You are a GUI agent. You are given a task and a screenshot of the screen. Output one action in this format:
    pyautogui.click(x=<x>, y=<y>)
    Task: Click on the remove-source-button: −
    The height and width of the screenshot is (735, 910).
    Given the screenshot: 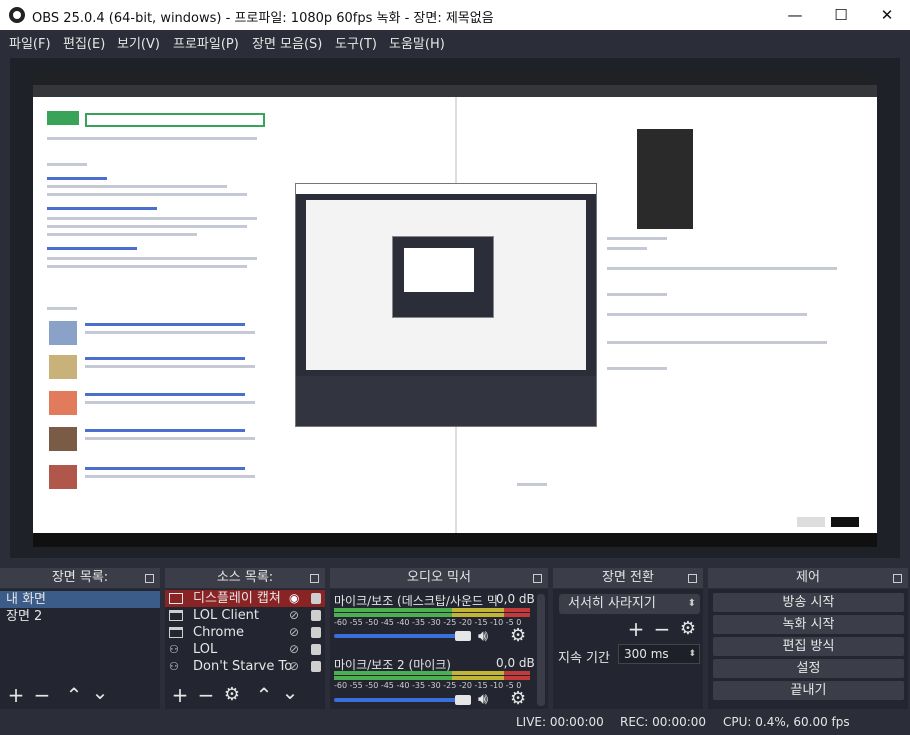 What is the action you would take?
    pyautogui.click(x=206, y=695)
    